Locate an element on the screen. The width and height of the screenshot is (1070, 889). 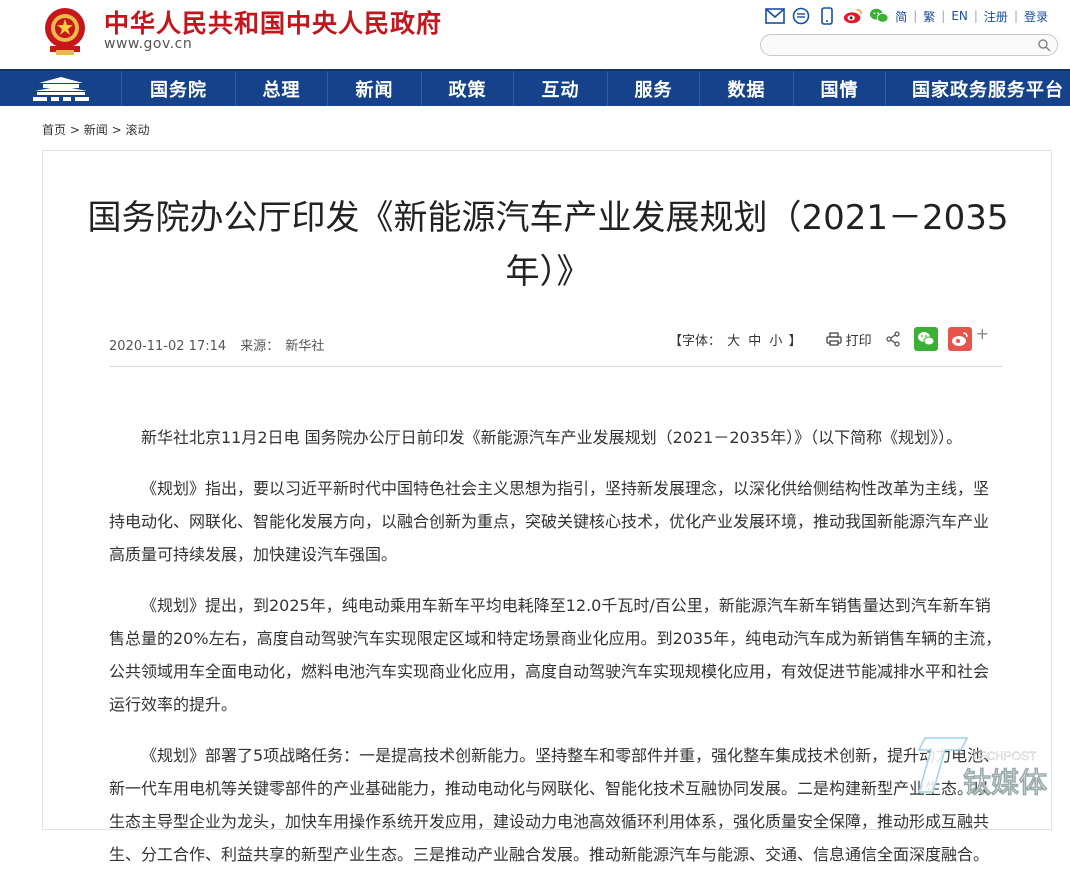
search-box is located at coordinates (909, 45).